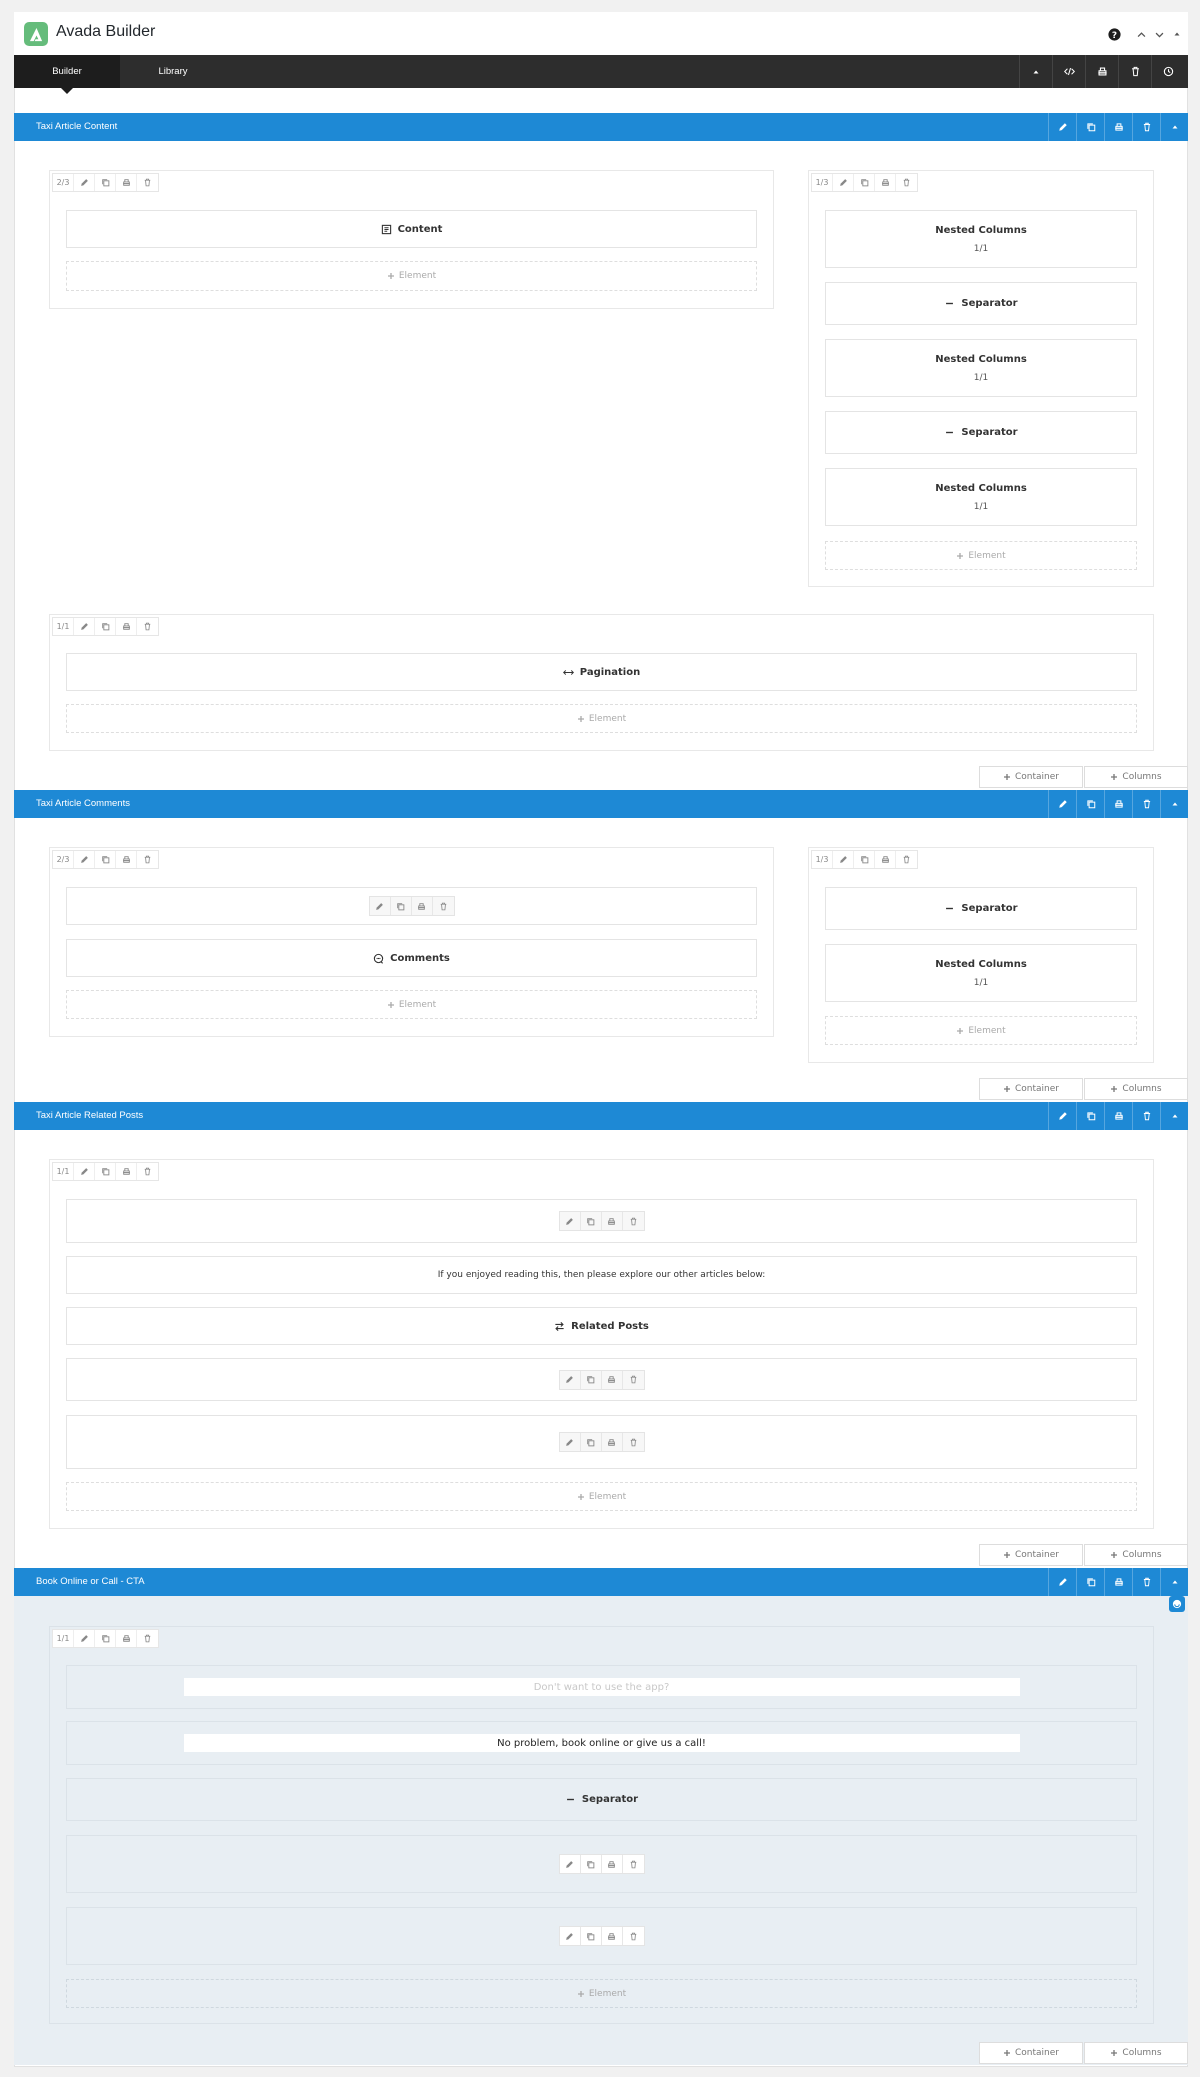 The image size is (1200, 2077). I want to click on container-bar: Book Online or Call - CTA, so click(601, 1582).